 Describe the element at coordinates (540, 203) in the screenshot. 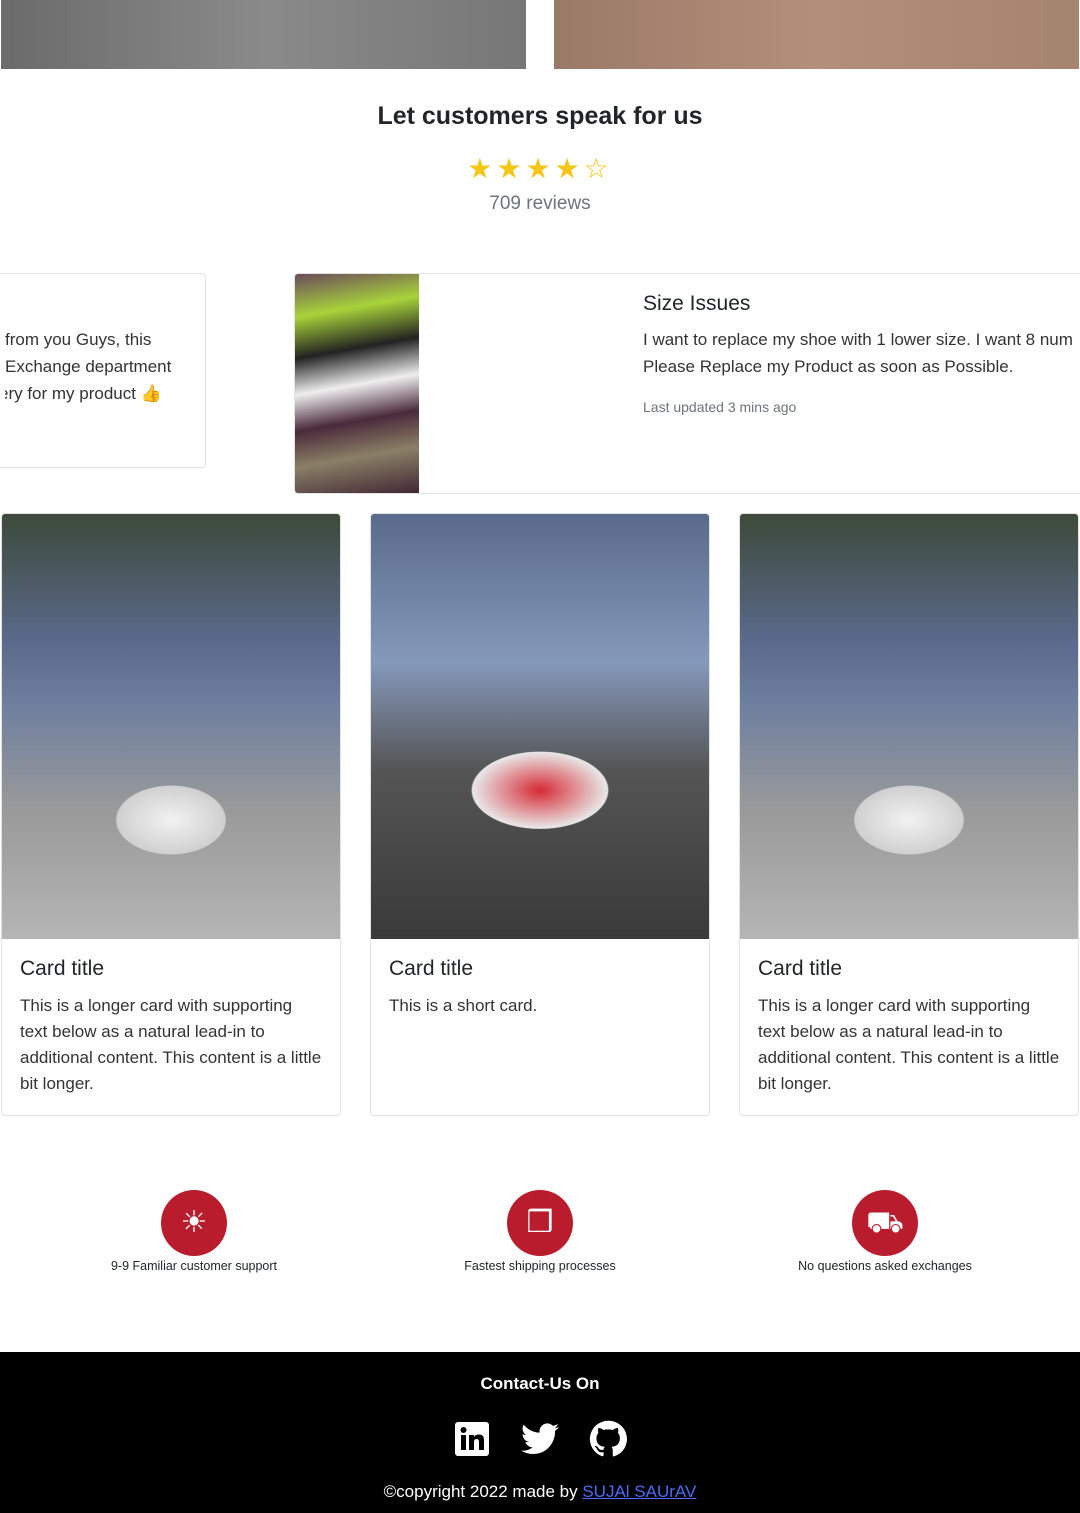

I see `review-count: 709 reviews` at that location.